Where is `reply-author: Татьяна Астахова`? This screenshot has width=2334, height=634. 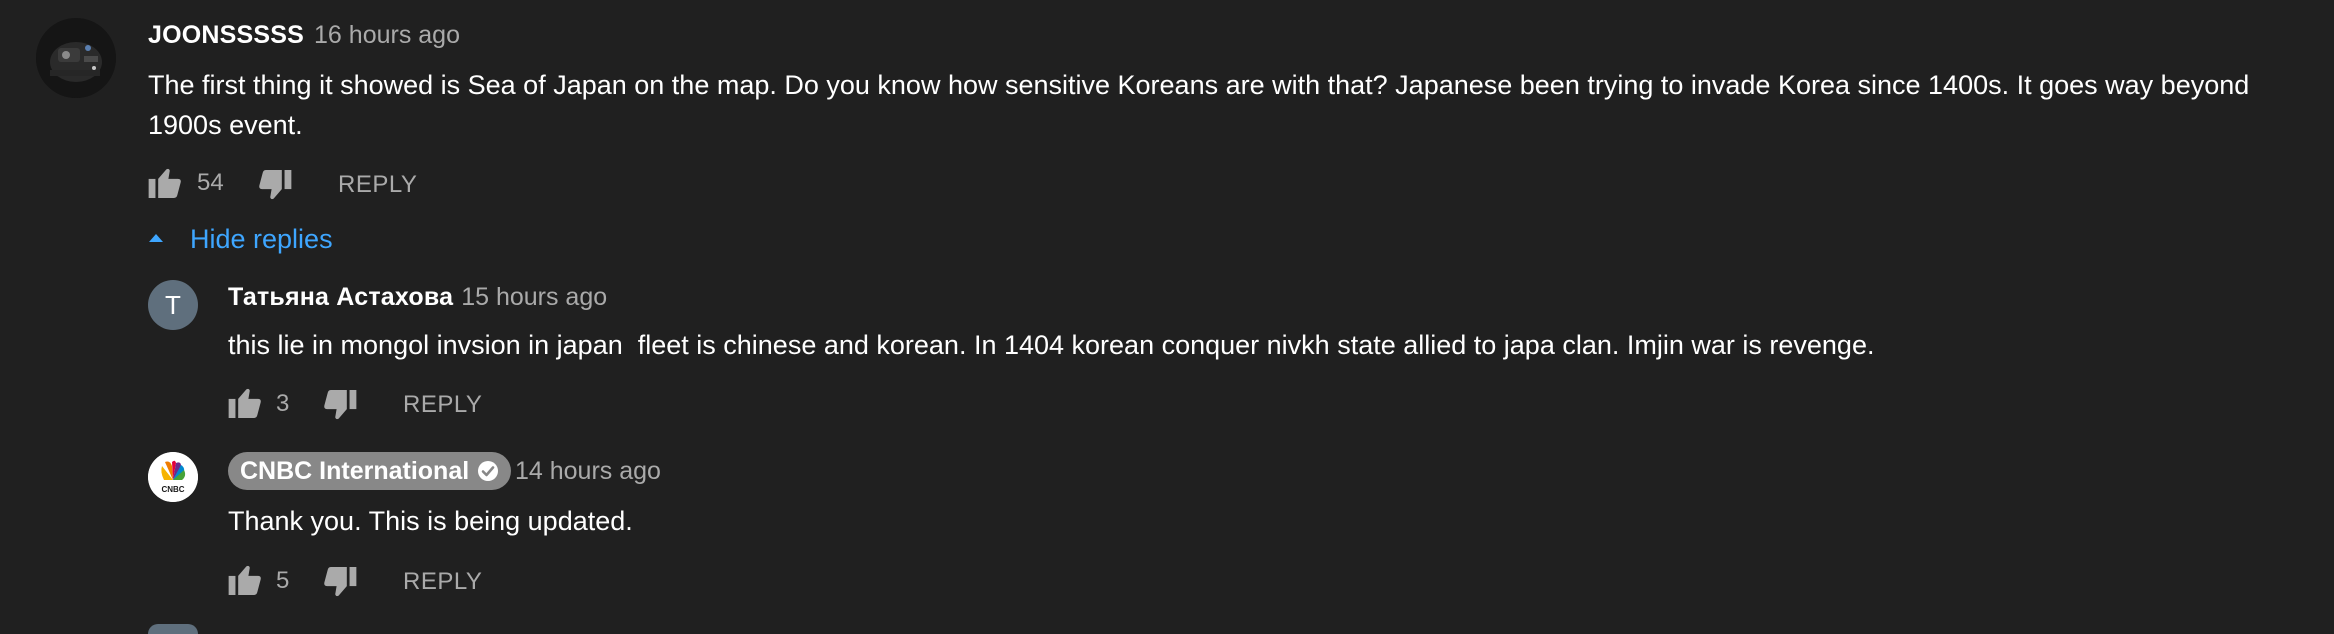
reply-author: Татьяна Астахова is located at coordinates (340, 297).